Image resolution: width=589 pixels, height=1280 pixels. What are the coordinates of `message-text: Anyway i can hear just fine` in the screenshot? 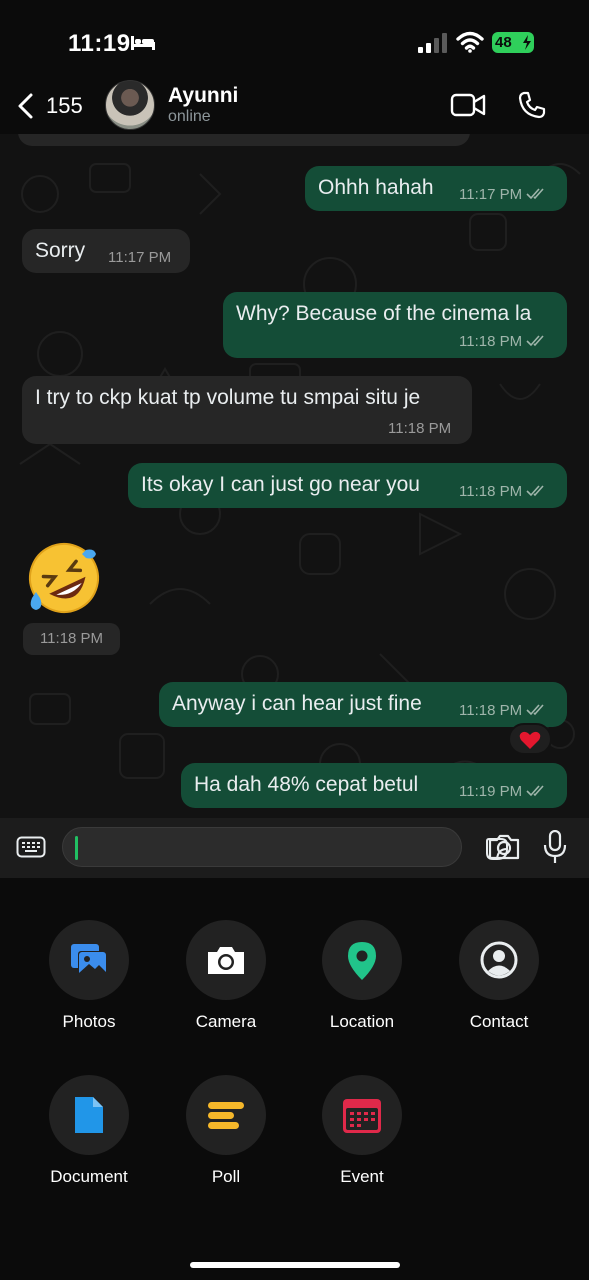 It's located at (297, 703).